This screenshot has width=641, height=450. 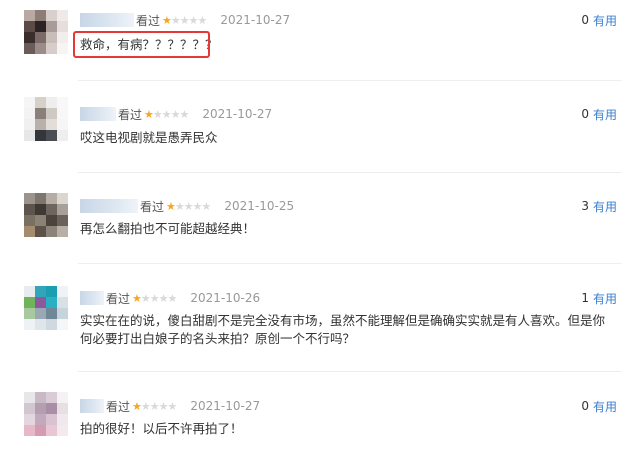 What do you see at coordinates (161, 428) in the screenshot?
I see `review-text: 拍的很好！以后不许再拍了！` at bounding box center [161, 428].